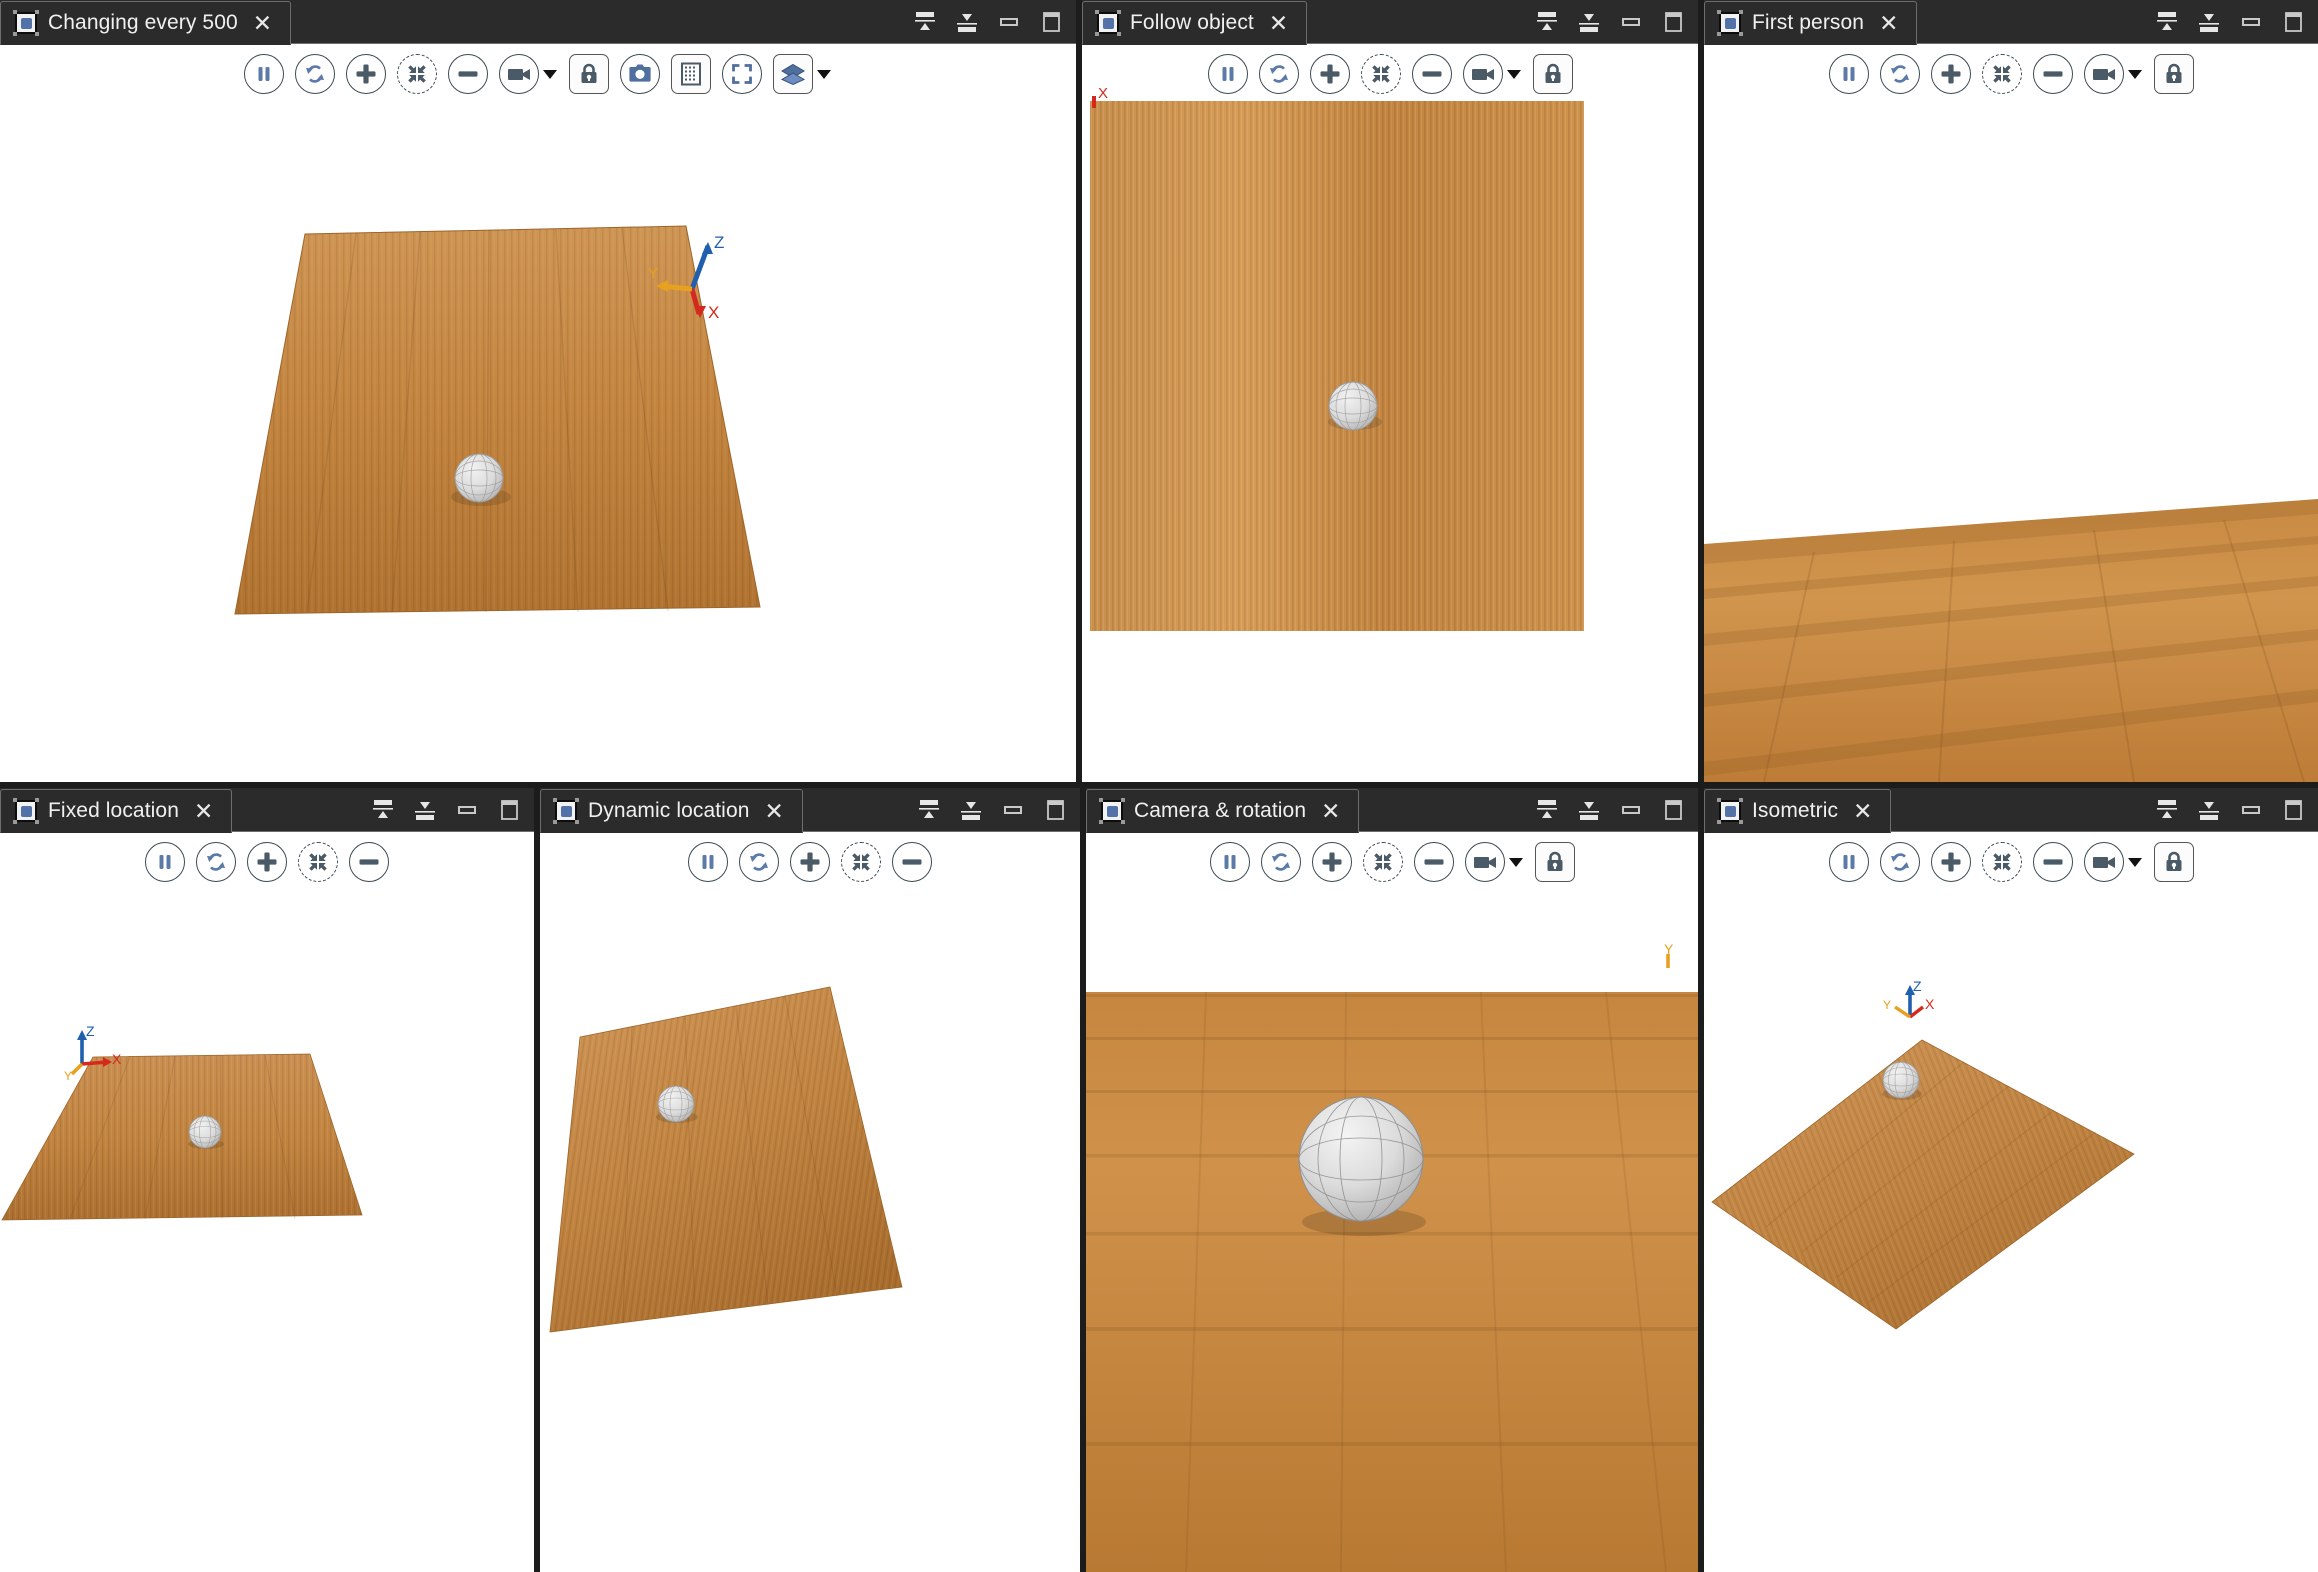 The image size is (2318, 1572). Describe the element at coordinates (742, 74) in the screenshot. I see `fullscreen-button` at that location.